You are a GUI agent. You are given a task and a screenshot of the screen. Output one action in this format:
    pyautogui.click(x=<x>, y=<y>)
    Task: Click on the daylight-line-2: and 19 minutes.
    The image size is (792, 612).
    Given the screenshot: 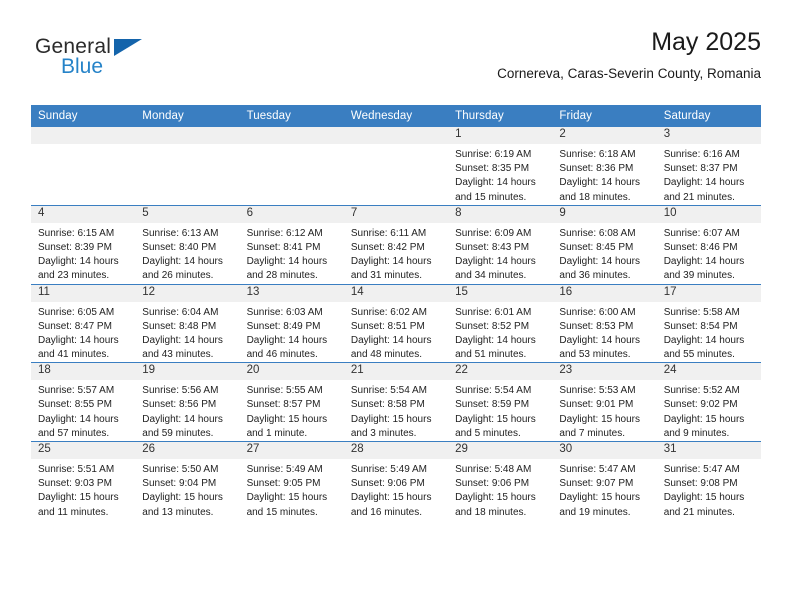 What is the action you would take?
    pyautogui.click(x=595, y=512)
    